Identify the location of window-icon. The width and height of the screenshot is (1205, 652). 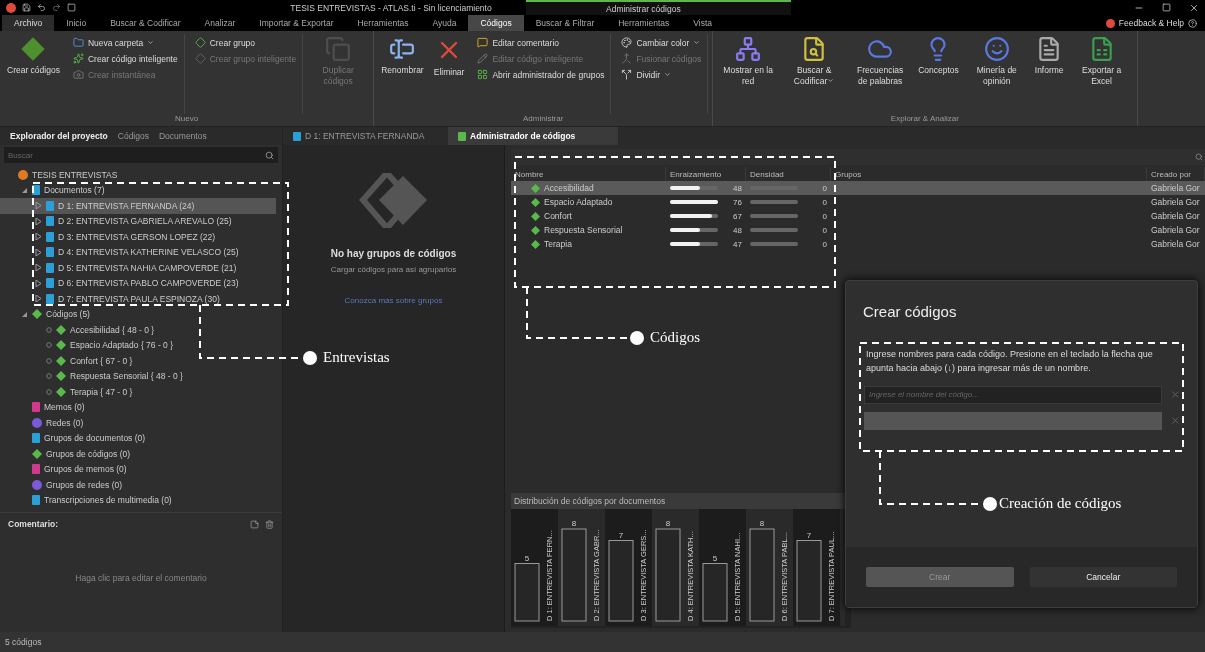
(71, 7).